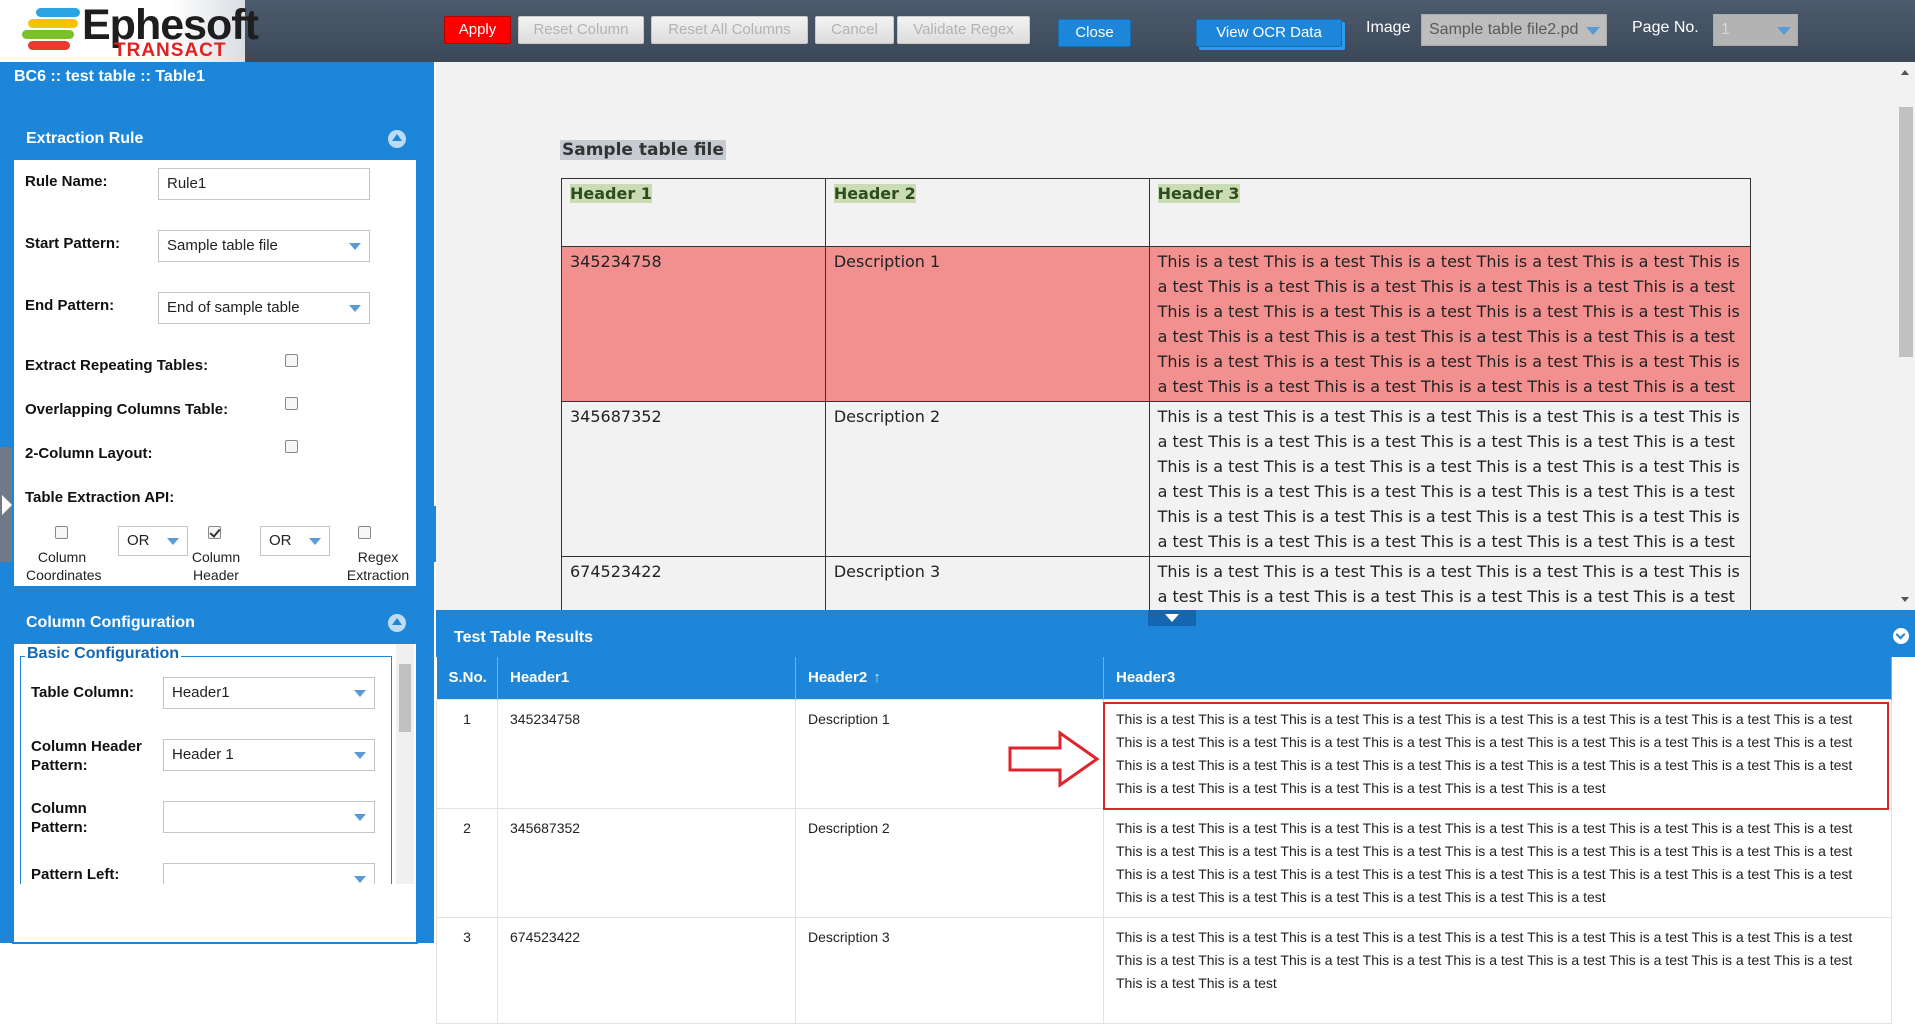 Image resolution: width=1915 pixels, height=1024 pixels. What do you see at coordinates (110, 622) in the screenshot?
I see `column-configuration-title: Column Configuration` at bounding box center [110, 622].